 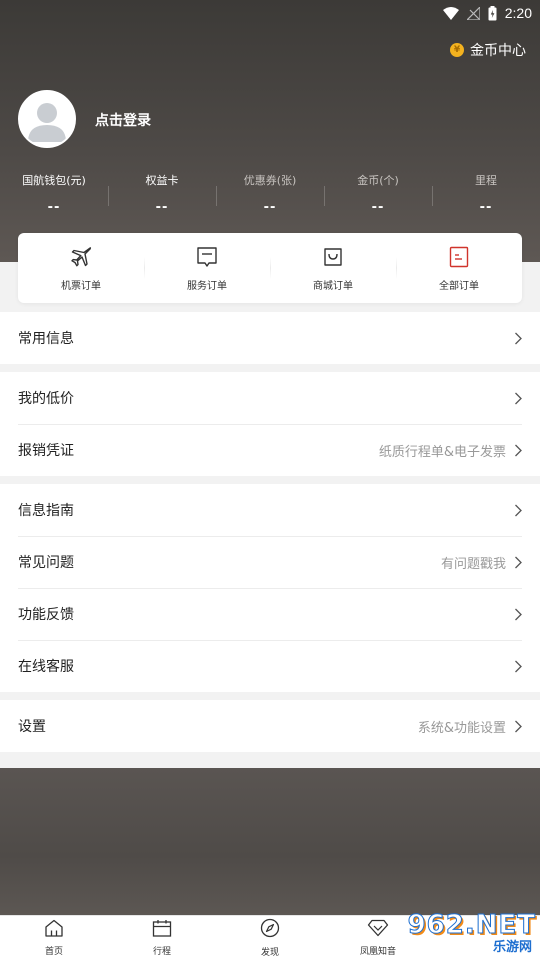 I want to click on all-orders-button: 全部订单, so click(x=459, y=268).